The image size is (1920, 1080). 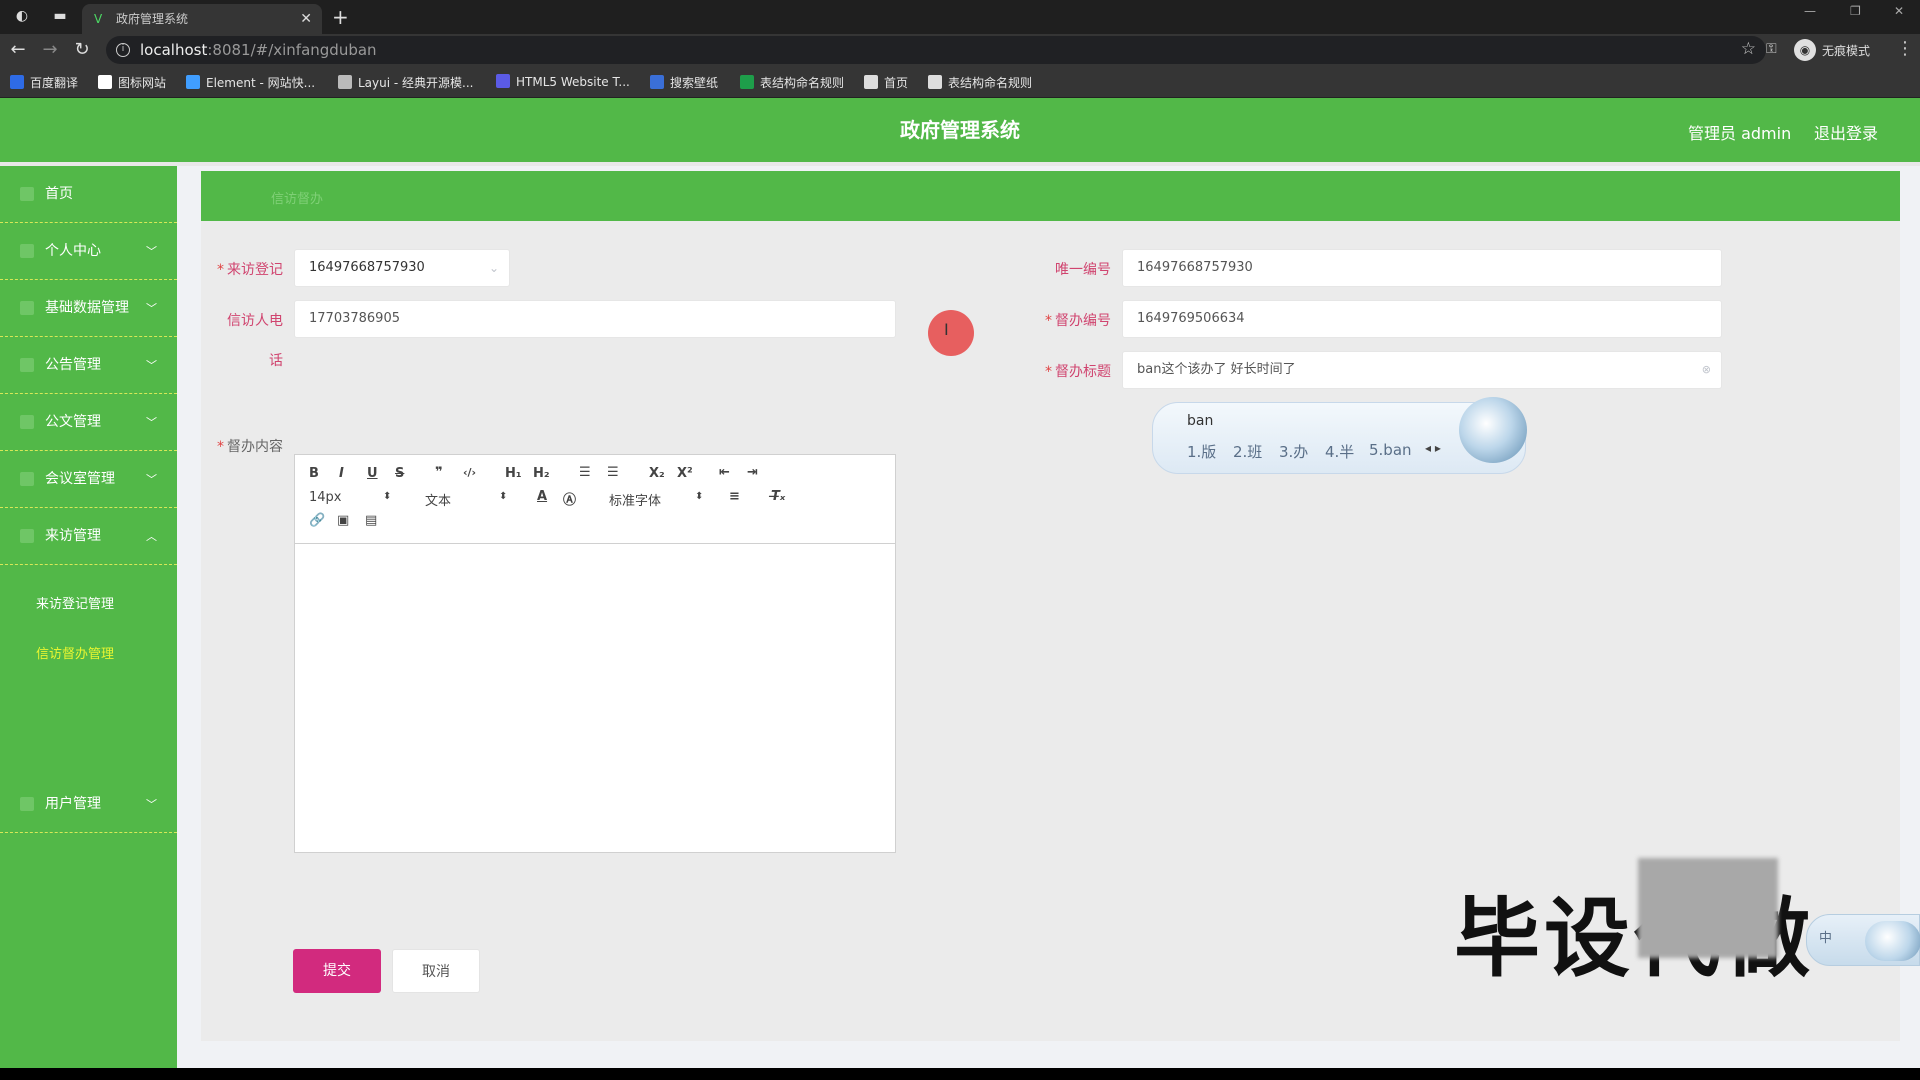 What do you see at coordinates (1863, 940) in the screenshot?
I see `ime-status-bar: 中` at bounding box center [1863, 940].